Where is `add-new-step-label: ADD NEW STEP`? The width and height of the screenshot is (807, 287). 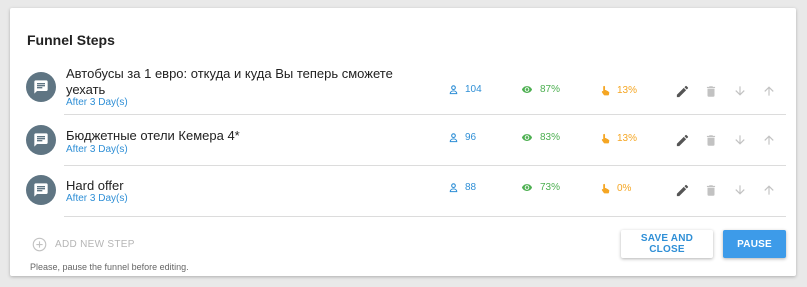
add-new-step-label: ADD NEW STEP is located at coordinates (95, 244).